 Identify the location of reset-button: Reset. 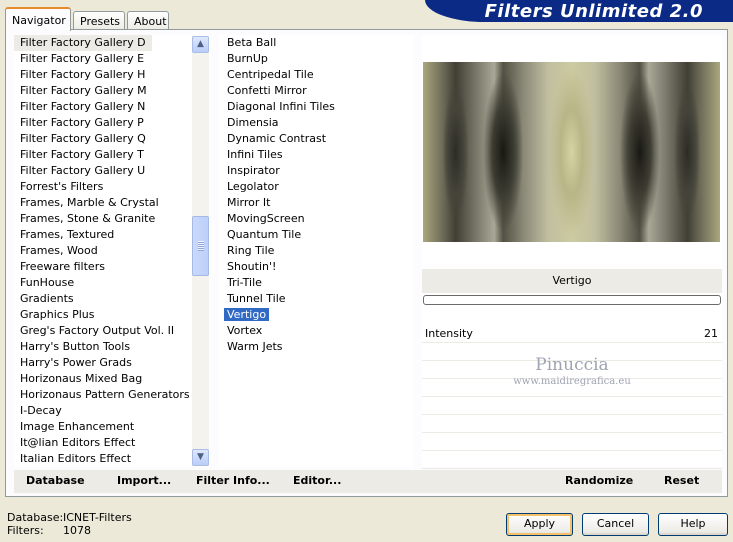
(681, 480).